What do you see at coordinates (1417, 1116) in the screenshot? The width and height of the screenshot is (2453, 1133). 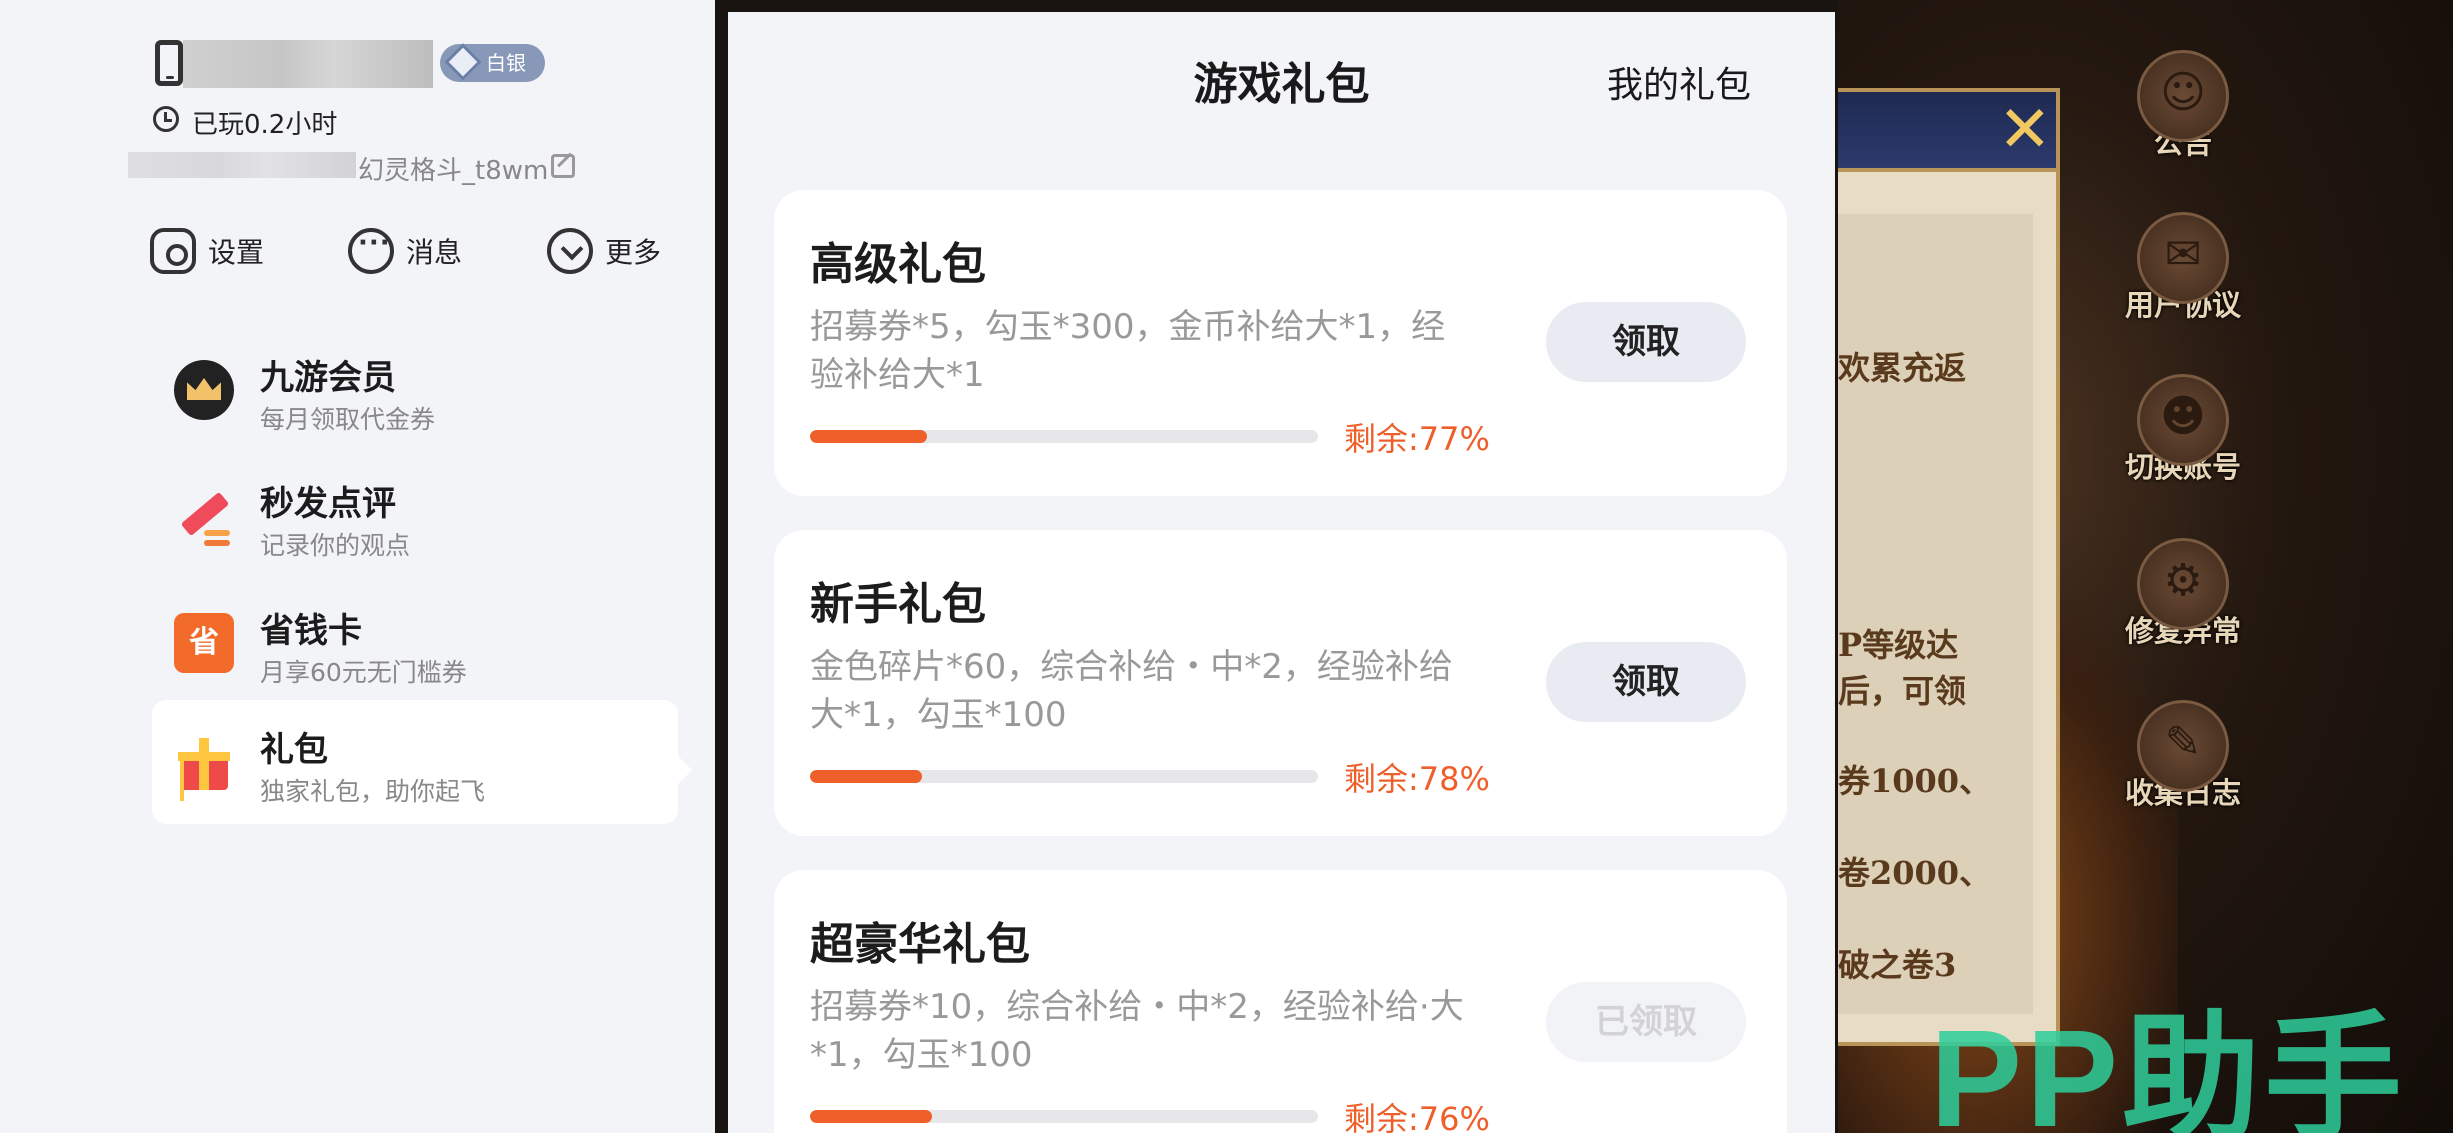 I see `remaining-label: 剩余:76%` at bounding box center [1417, 1116].